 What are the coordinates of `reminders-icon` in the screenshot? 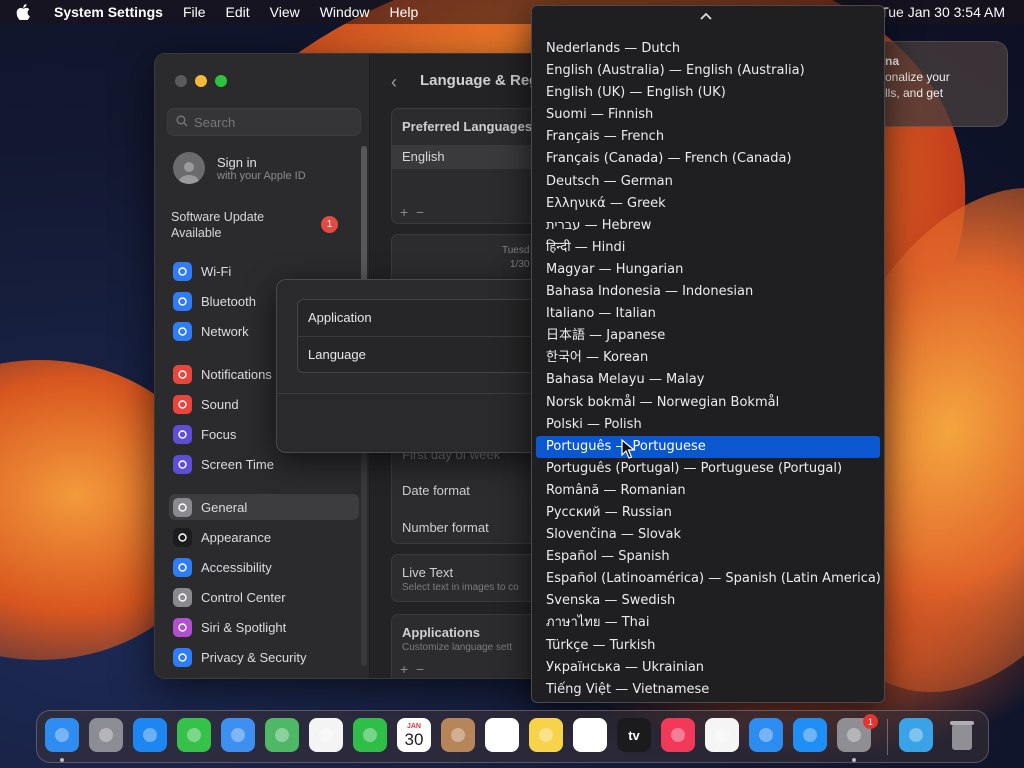 It's located at (502, 735).